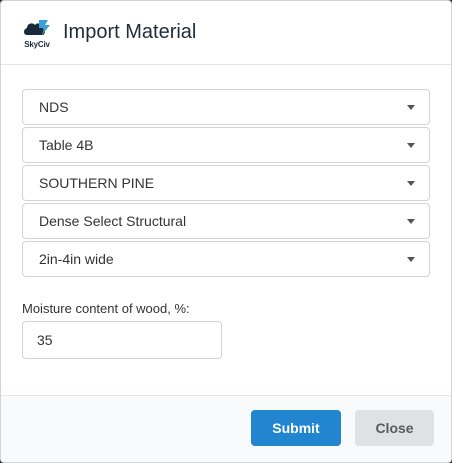 This screenshot has height=463, width=452. What do you see at coordinates (226, 145) in the screenshot?
I see `table-select: Table 4B` at bounding box center [226, 145].